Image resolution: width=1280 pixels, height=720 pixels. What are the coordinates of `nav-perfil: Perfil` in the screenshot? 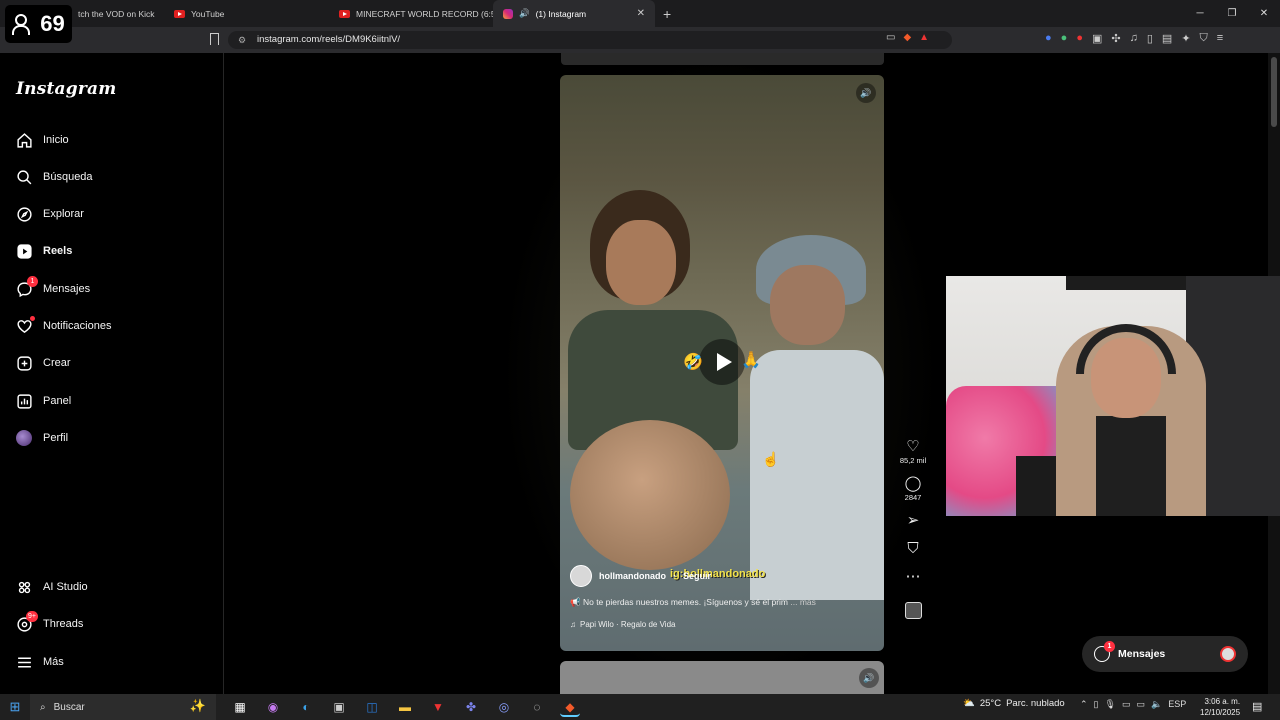 It's located at (42, 438).